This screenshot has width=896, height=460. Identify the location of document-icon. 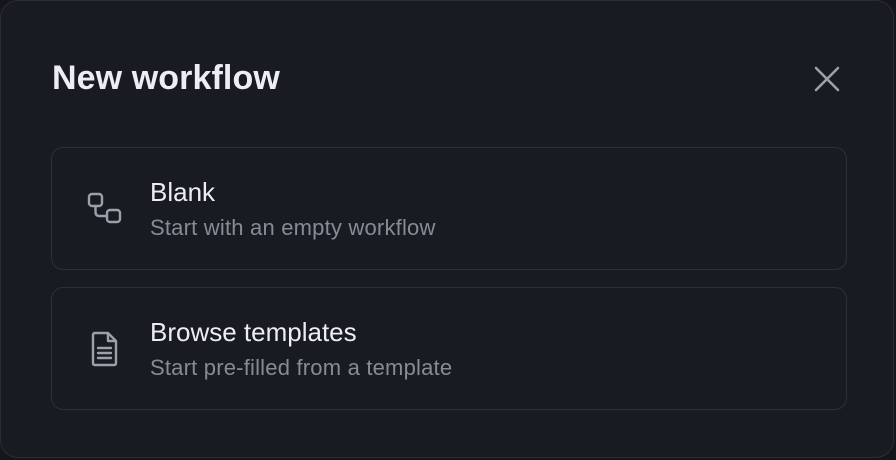
(105, 349).